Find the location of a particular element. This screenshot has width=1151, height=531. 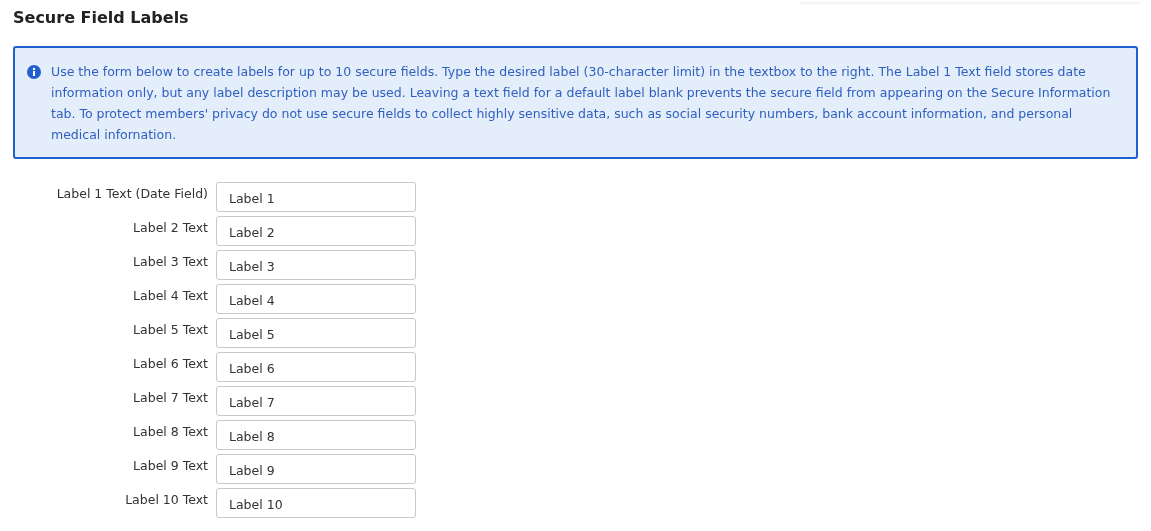

section-title: Secure Field Labels is located at coordinates (101, 18).